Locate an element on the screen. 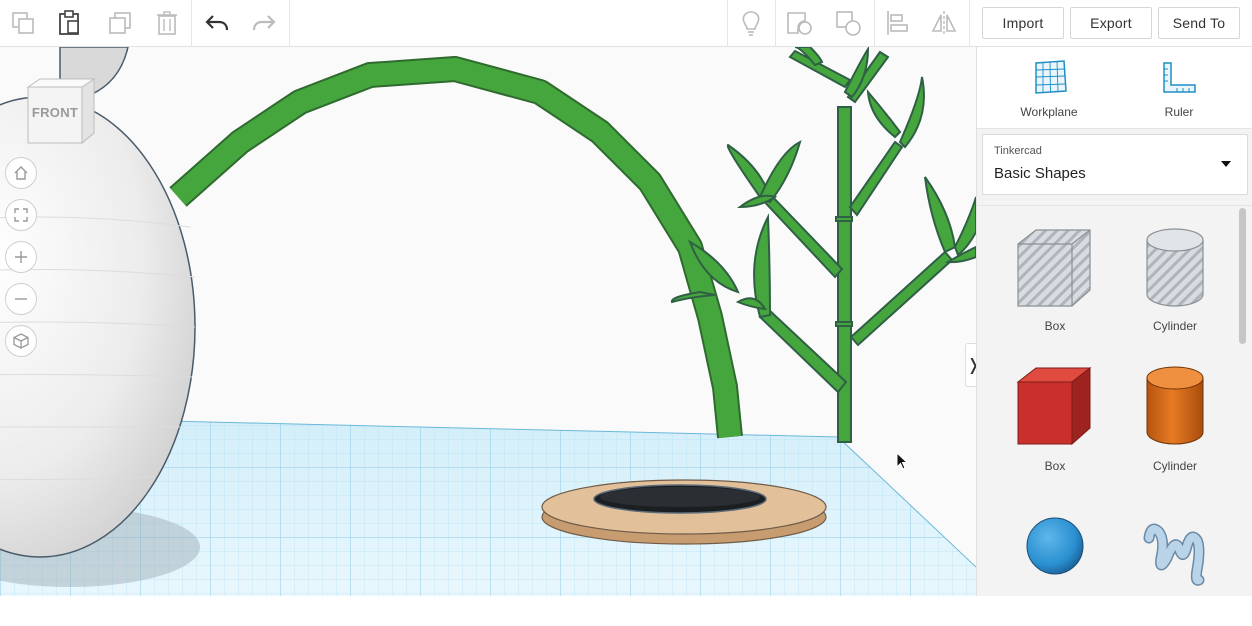 The width and height of the screenshot is (1252, 626). zoom-out-icon is located at coordinates (21, 299).